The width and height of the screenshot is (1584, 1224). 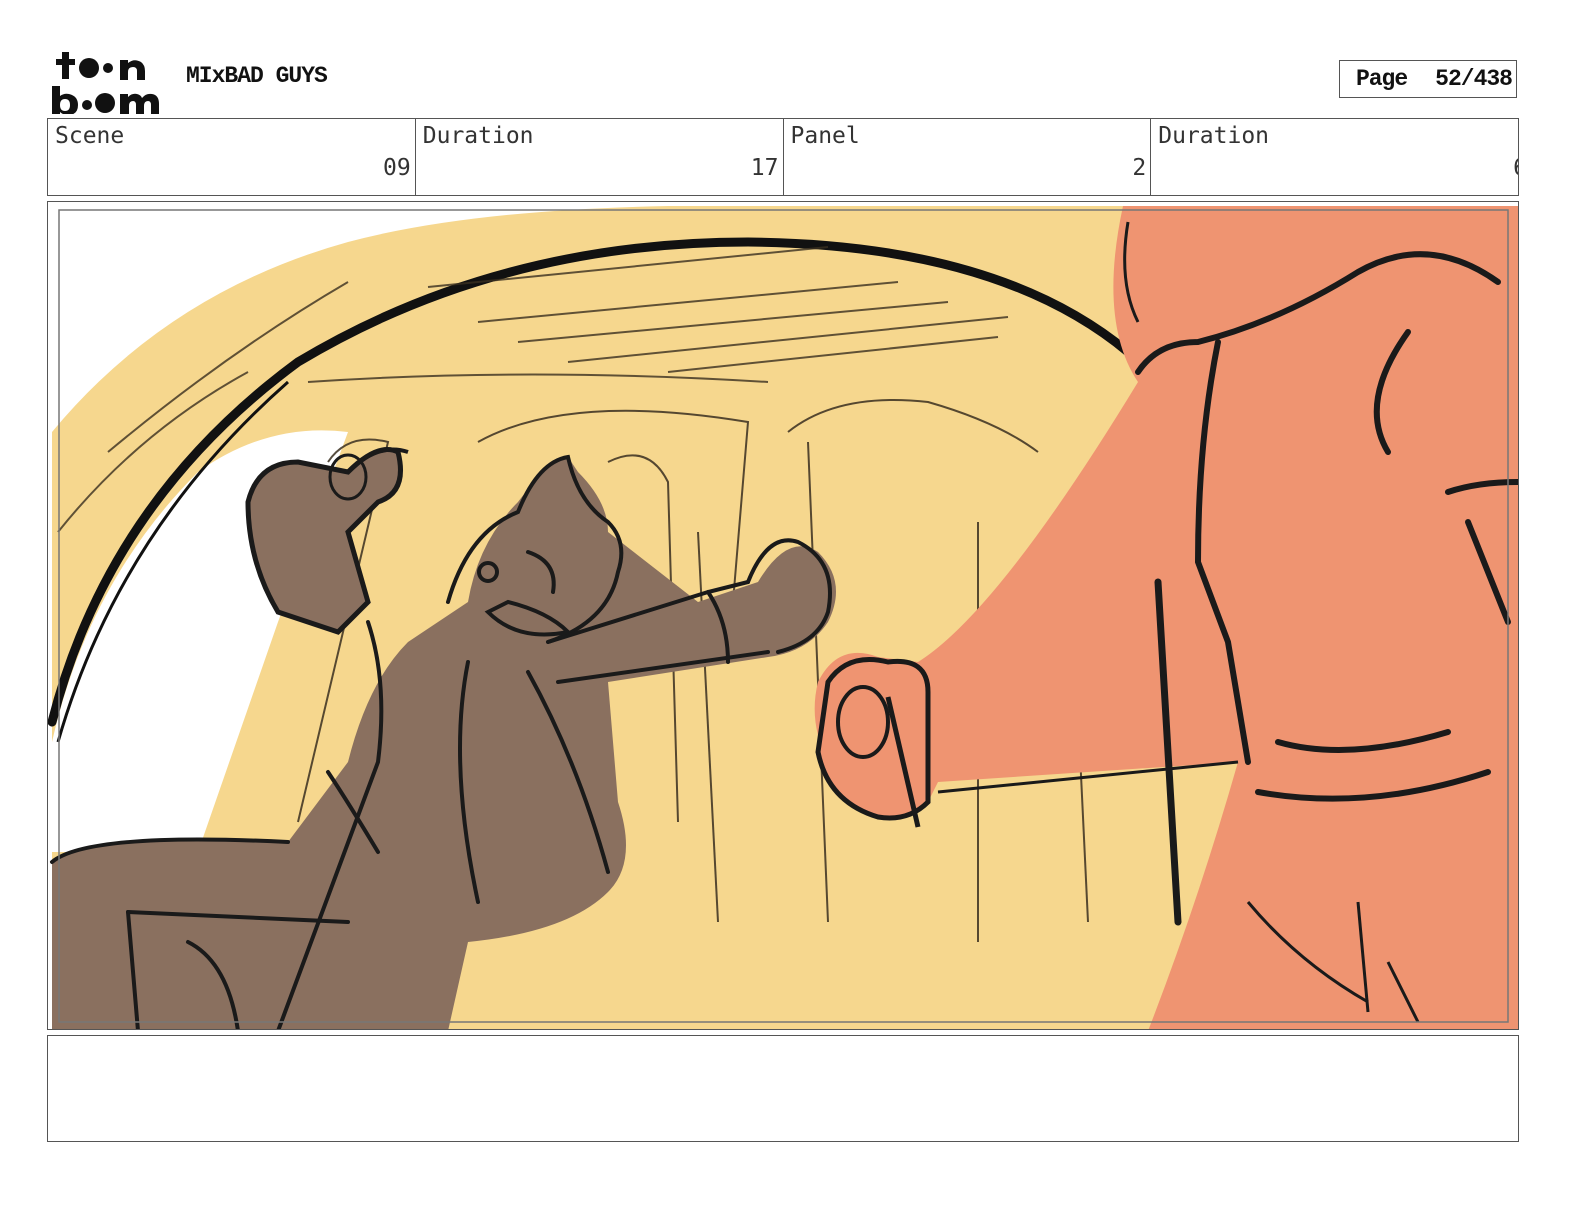 What do you see at coordinates (1381, 79) in the screenshot?
I see `page-label: Page` at bounding box center [1381, 79].